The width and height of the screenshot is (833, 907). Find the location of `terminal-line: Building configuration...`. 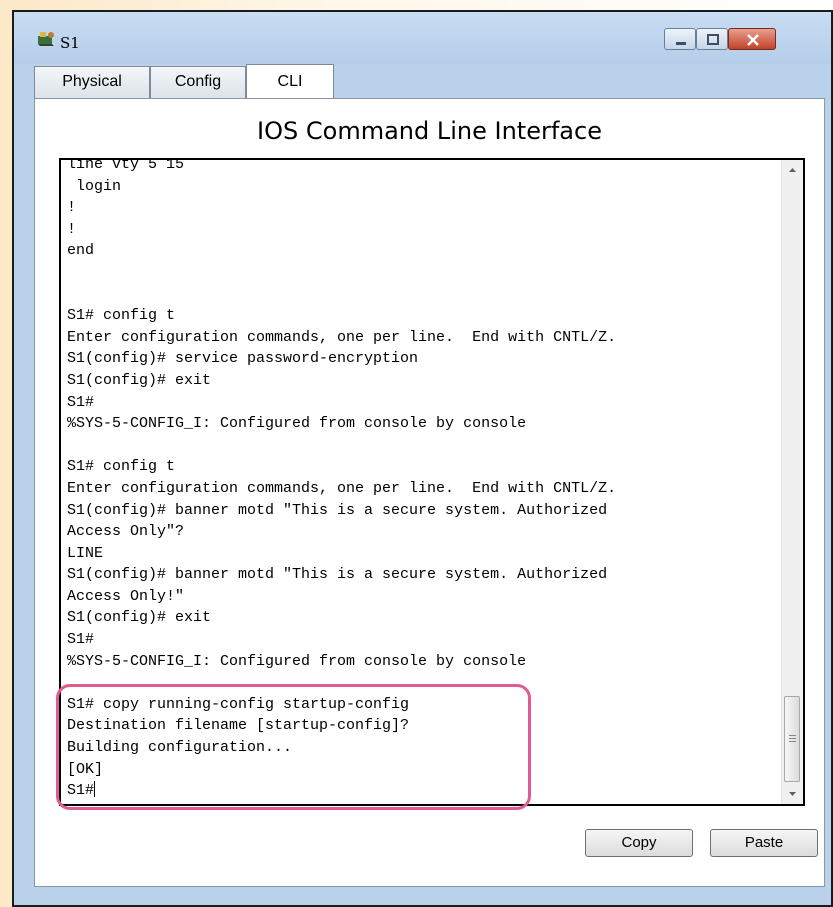

terminal-line: Building configuration... is located at coordinates (180, 748).